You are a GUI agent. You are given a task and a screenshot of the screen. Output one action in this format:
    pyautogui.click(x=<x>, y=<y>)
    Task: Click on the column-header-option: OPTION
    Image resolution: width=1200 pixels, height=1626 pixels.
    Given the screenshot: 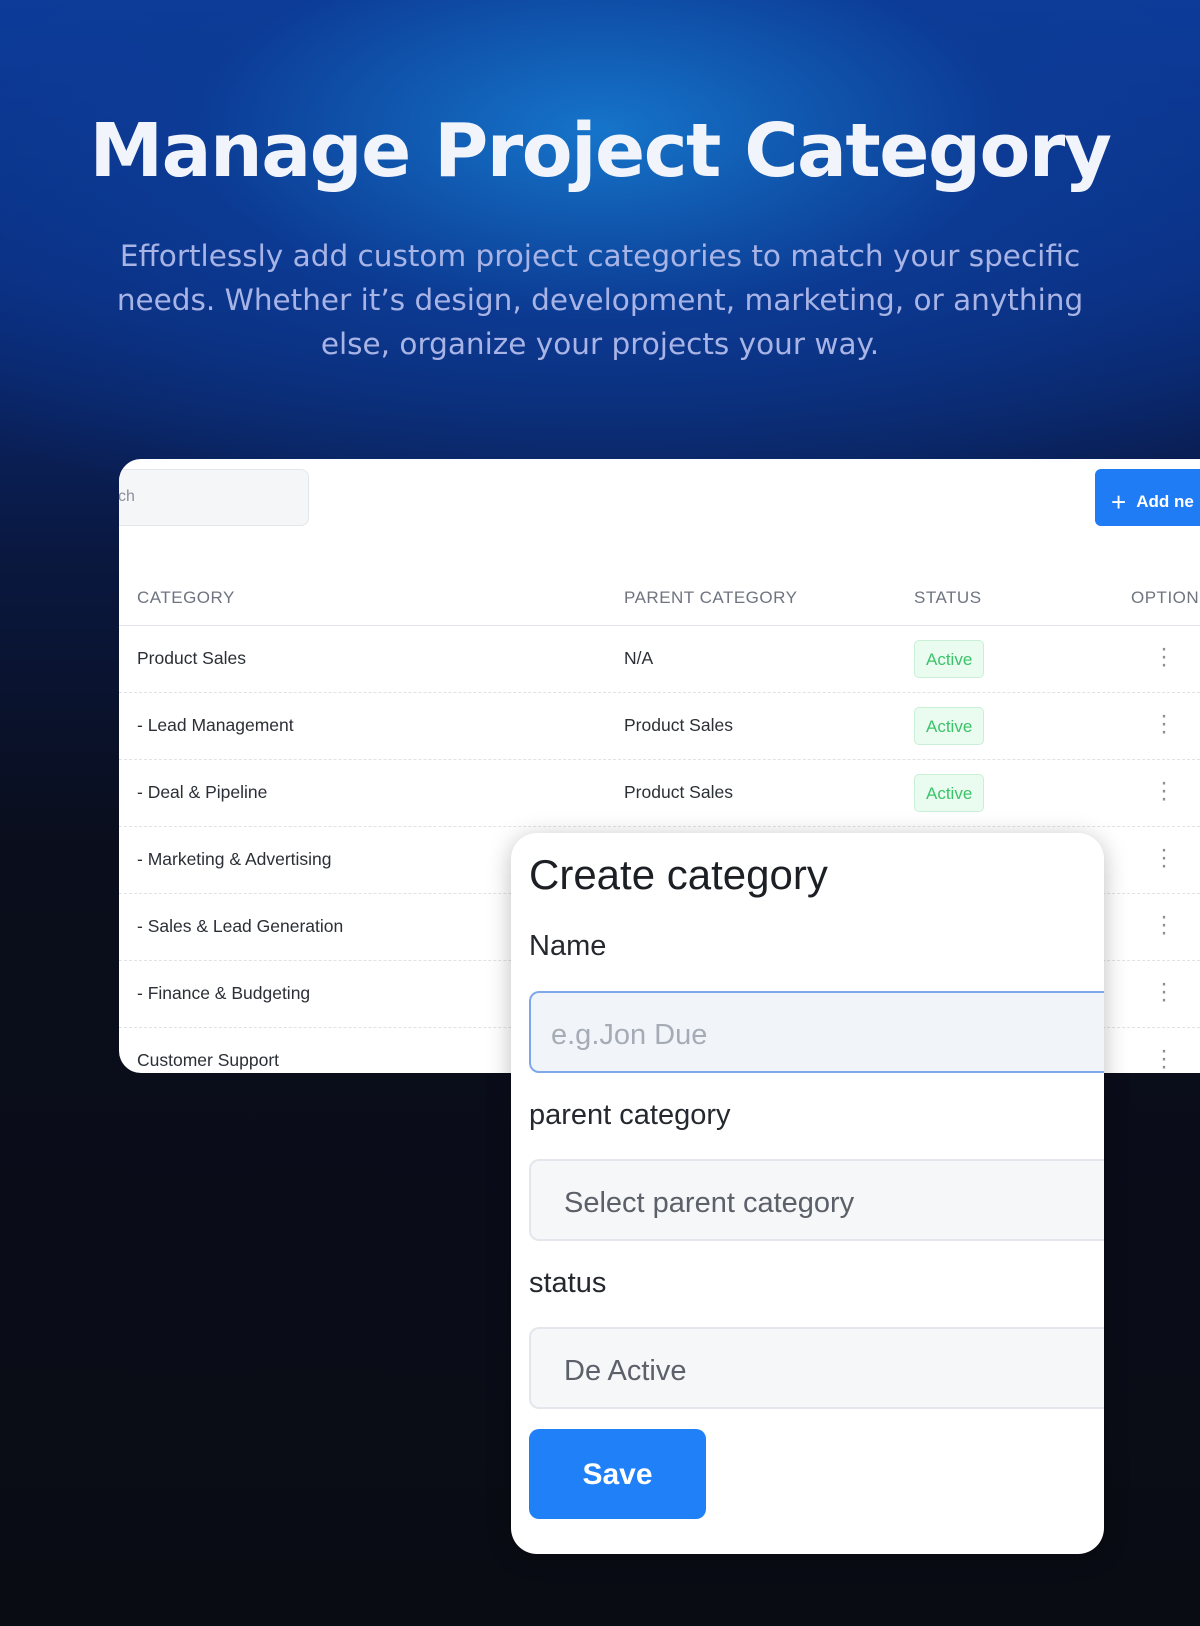 What is the action you would take?
    pyautogui.click(x=1165, y=597)
    